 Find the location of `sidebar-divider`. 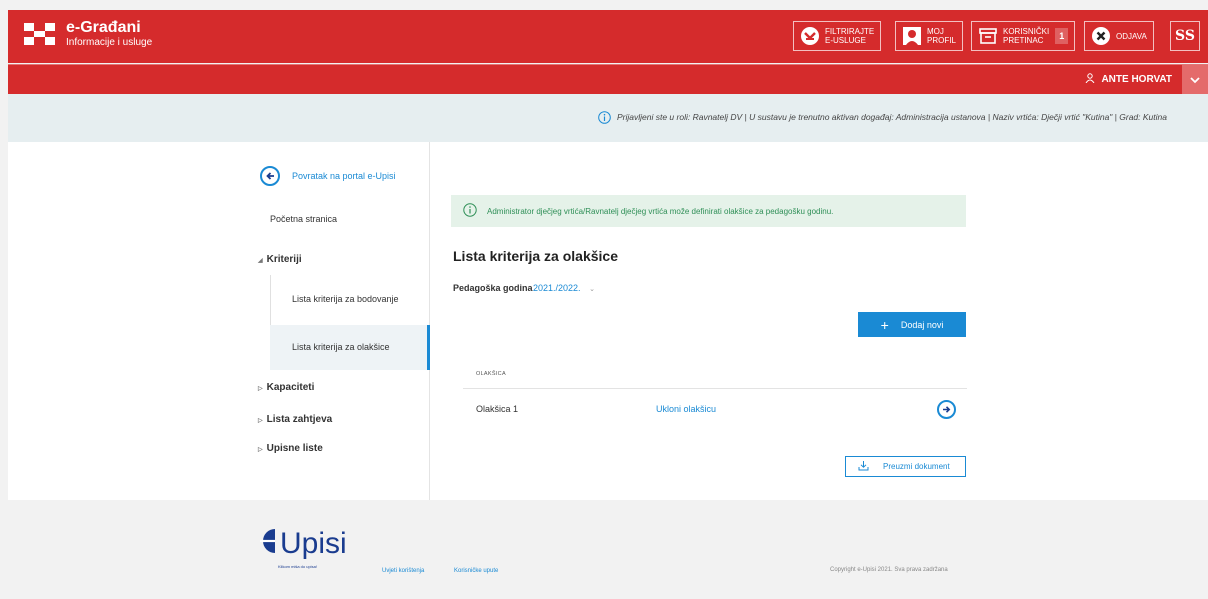

sidebar-divider is located at coordinates (429, 321).